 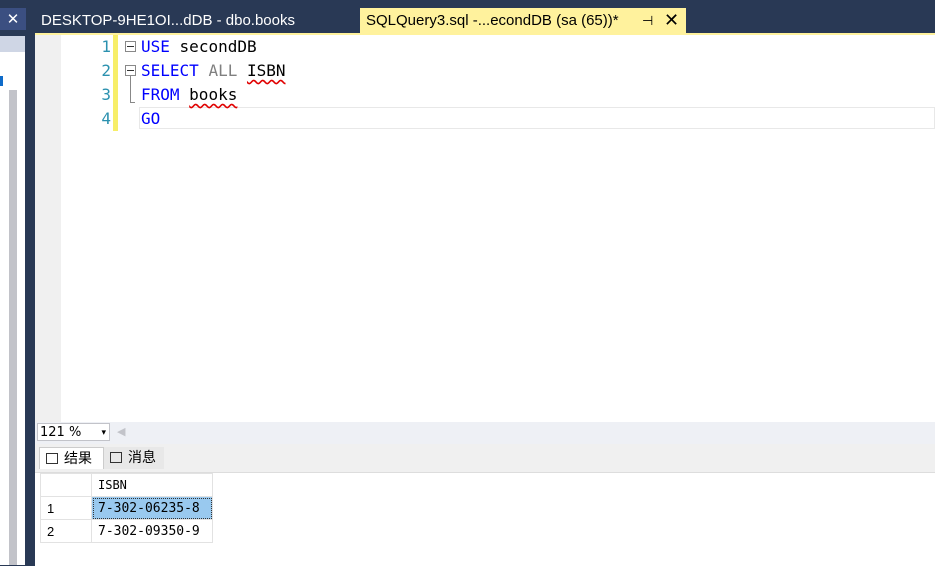 What do you see at coordinates (485, 458) in the screenshot?
I see `results-tab-strip: 结果 消息` at bounding box center [485, 458].